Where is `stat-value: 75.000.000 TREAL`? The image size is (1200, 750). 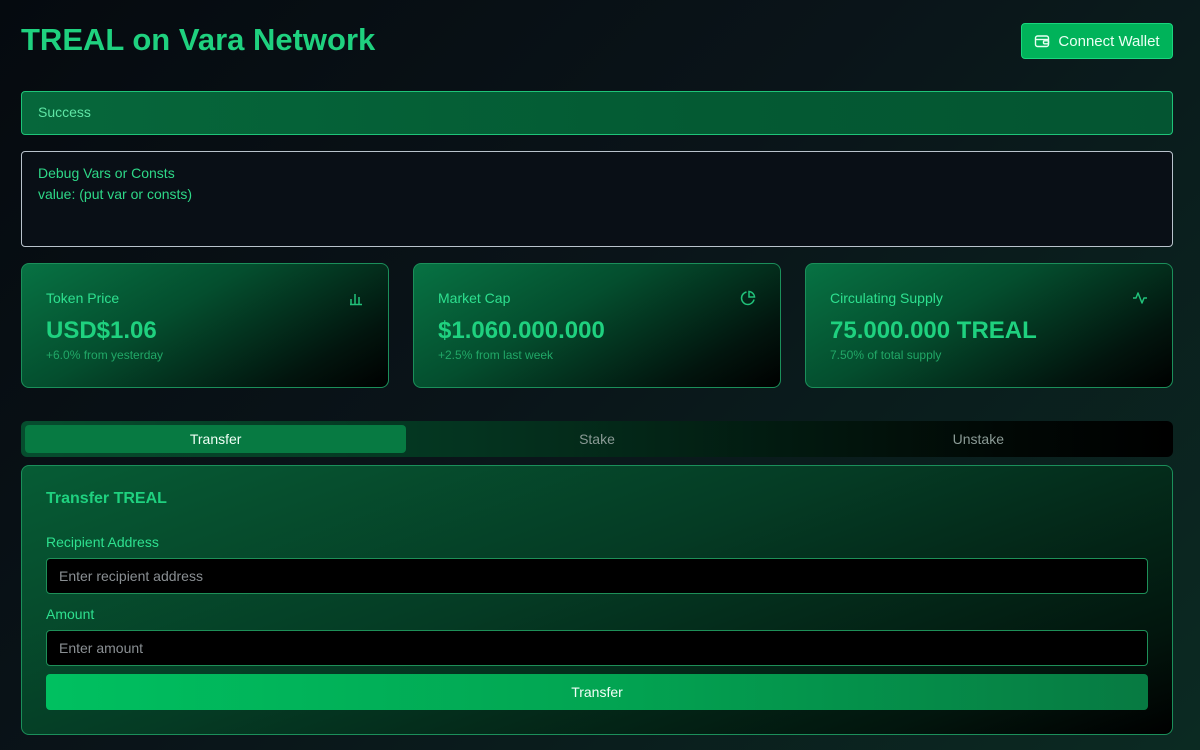
stat-value: 75.000.000 TREAL is located at coordinates (933, 330).